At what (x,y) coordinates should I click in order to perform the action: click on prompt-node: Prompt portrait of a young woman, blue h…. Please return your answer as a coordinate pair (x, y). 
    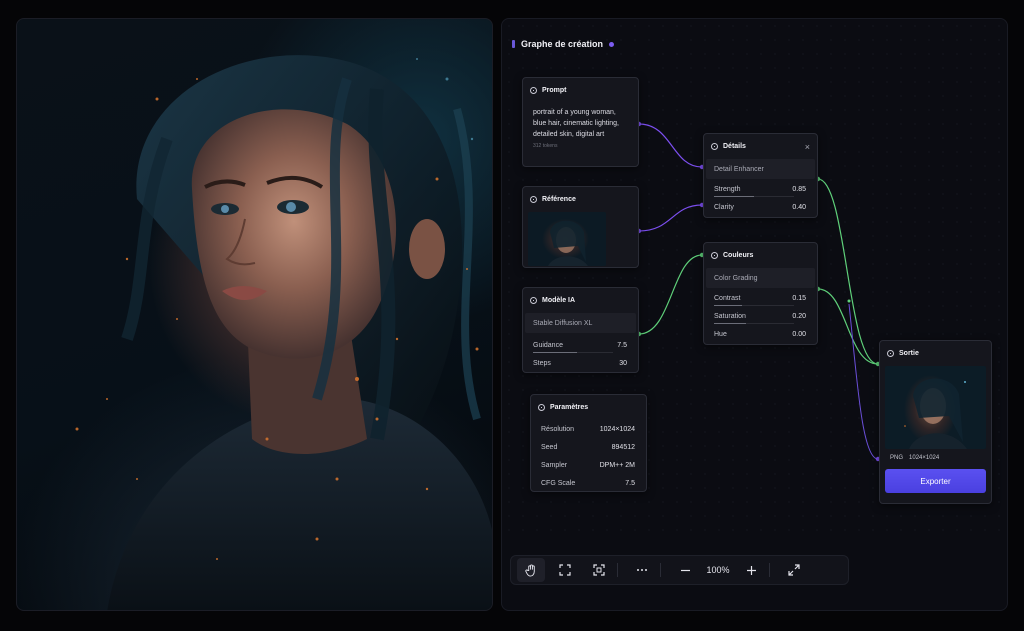
    Looking at the image, I should click on (580, 122).